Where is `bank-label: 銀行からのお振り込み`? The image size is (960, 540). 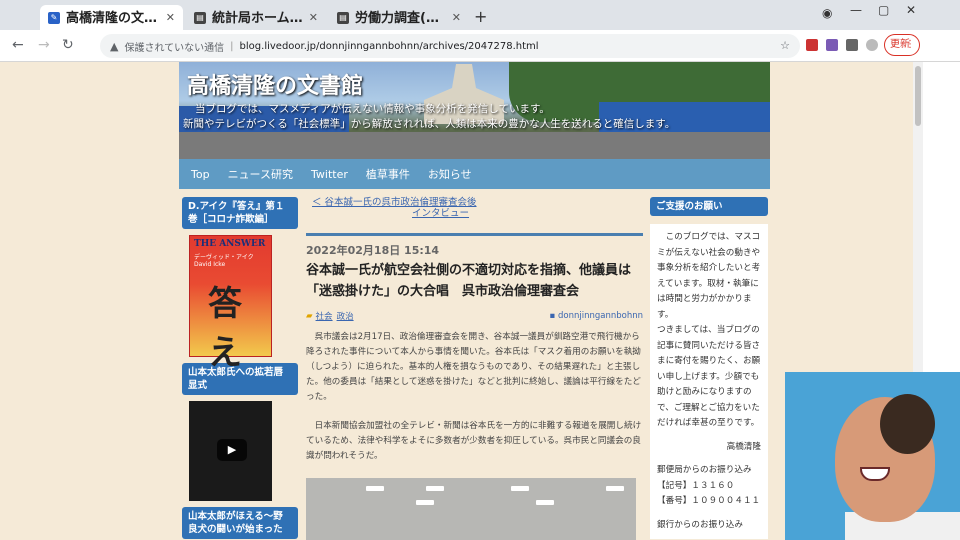 bank-label: 銀行からのお振り込み is located at coordinates (700, 524).